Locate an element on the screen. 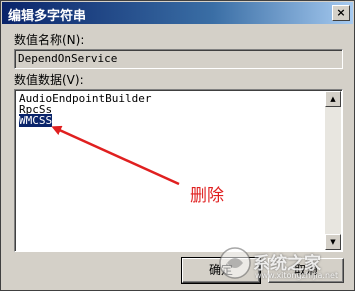 This screenshot has height=292, width=355. scroll-down-icon: ▼ is located at coordinates (333, 242).